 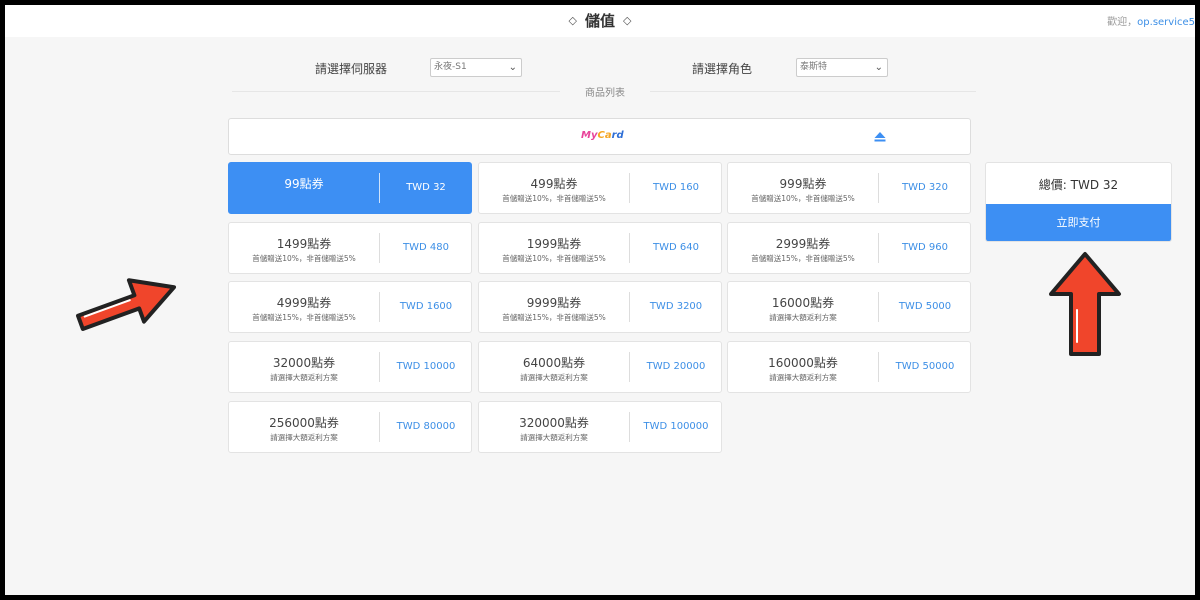 What do you see at coordinates (925, 366) in the screenshot?
I see `product-price: TWD 50000` at bounding box center [925, 366].